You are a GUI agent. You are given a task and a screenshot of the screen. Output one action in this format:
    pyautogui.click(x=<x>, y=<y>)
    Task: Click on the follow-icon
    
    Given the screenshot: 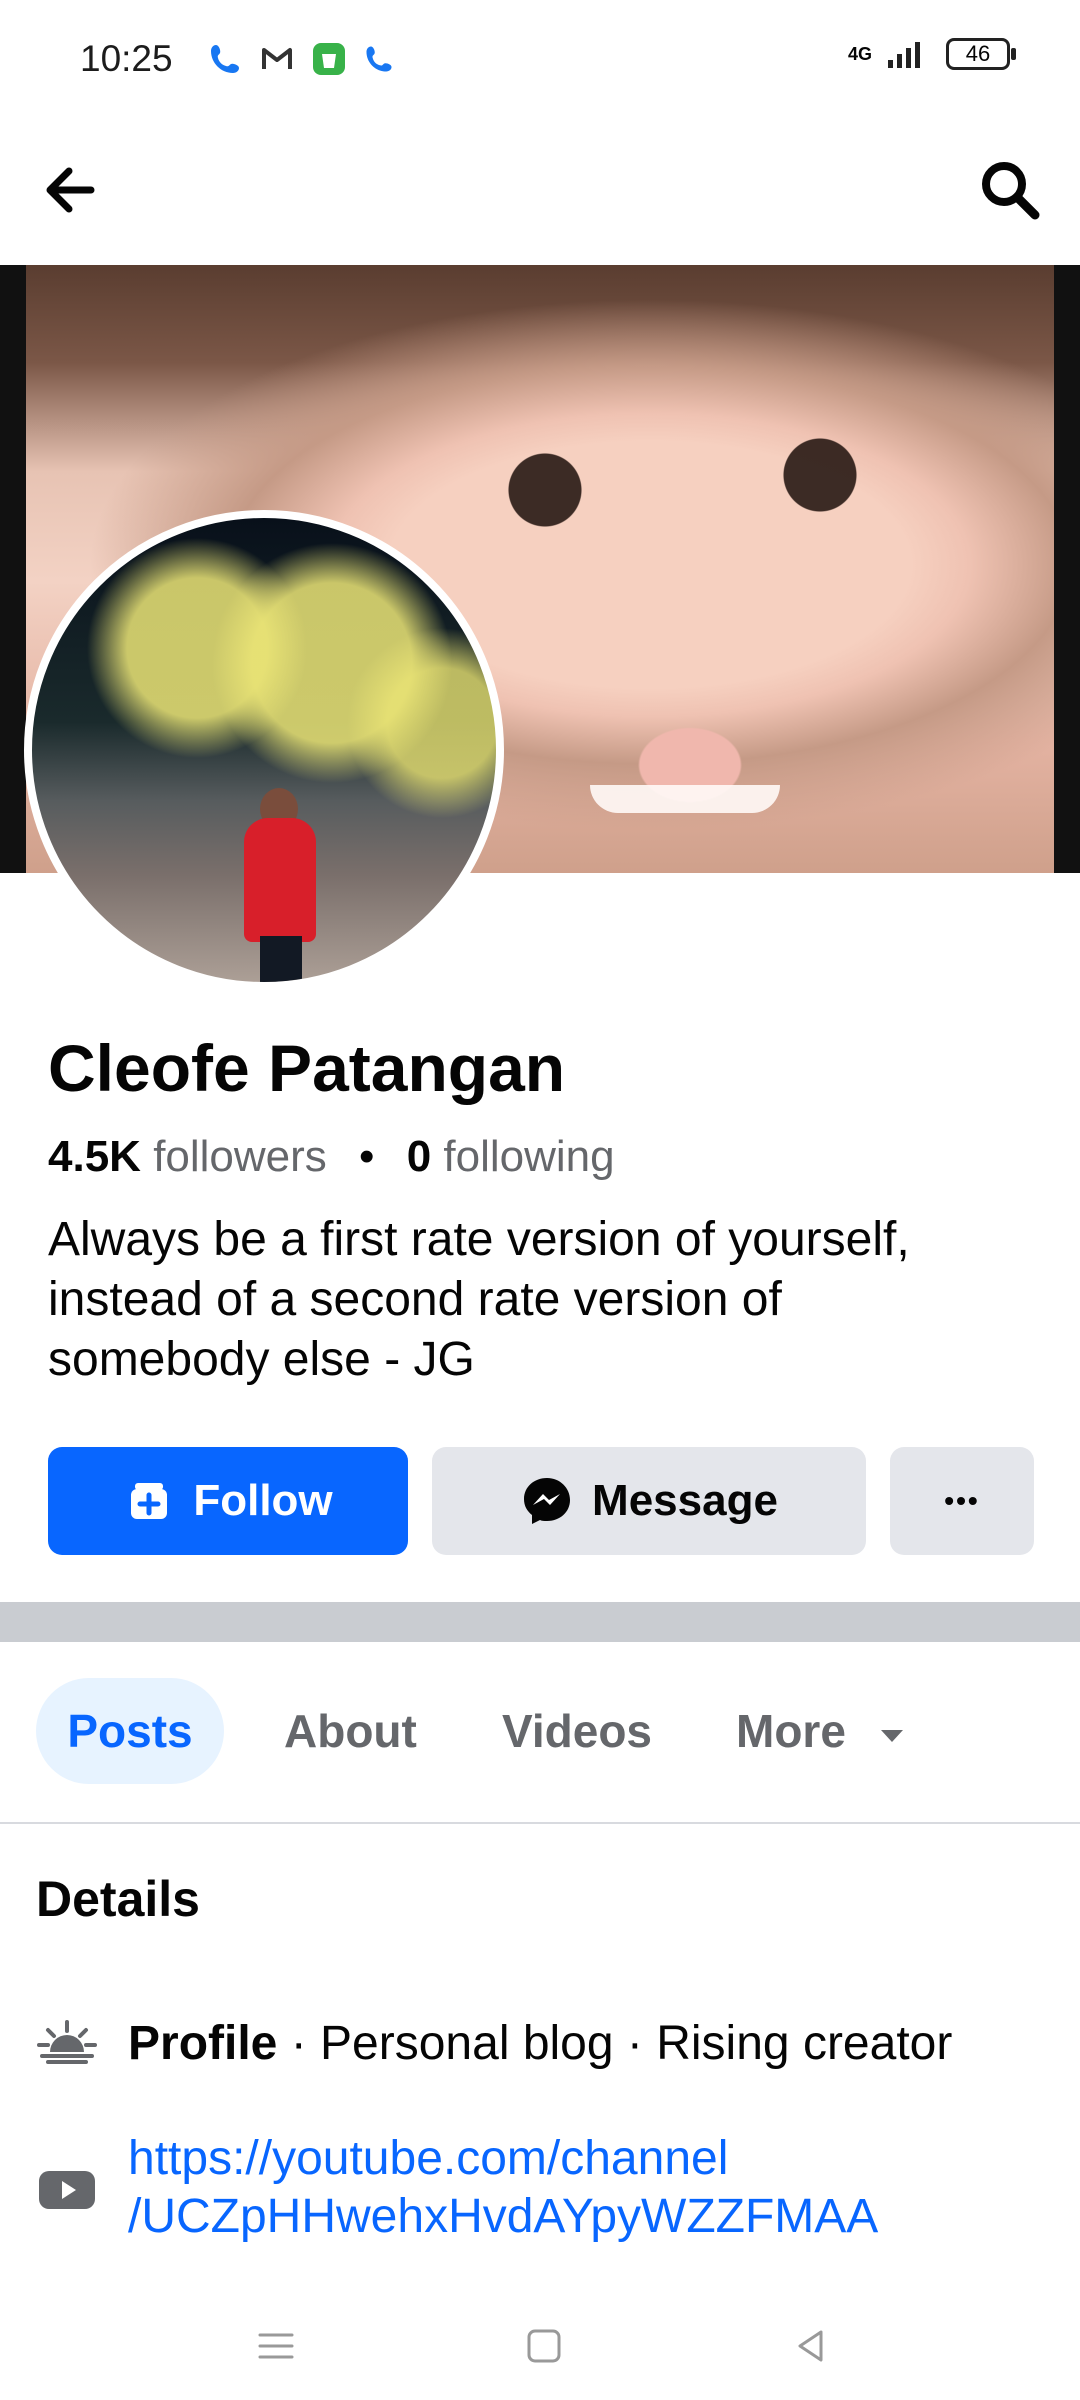 What is the action you would take?
    pyautogui.click(x=149, y=1501)
    